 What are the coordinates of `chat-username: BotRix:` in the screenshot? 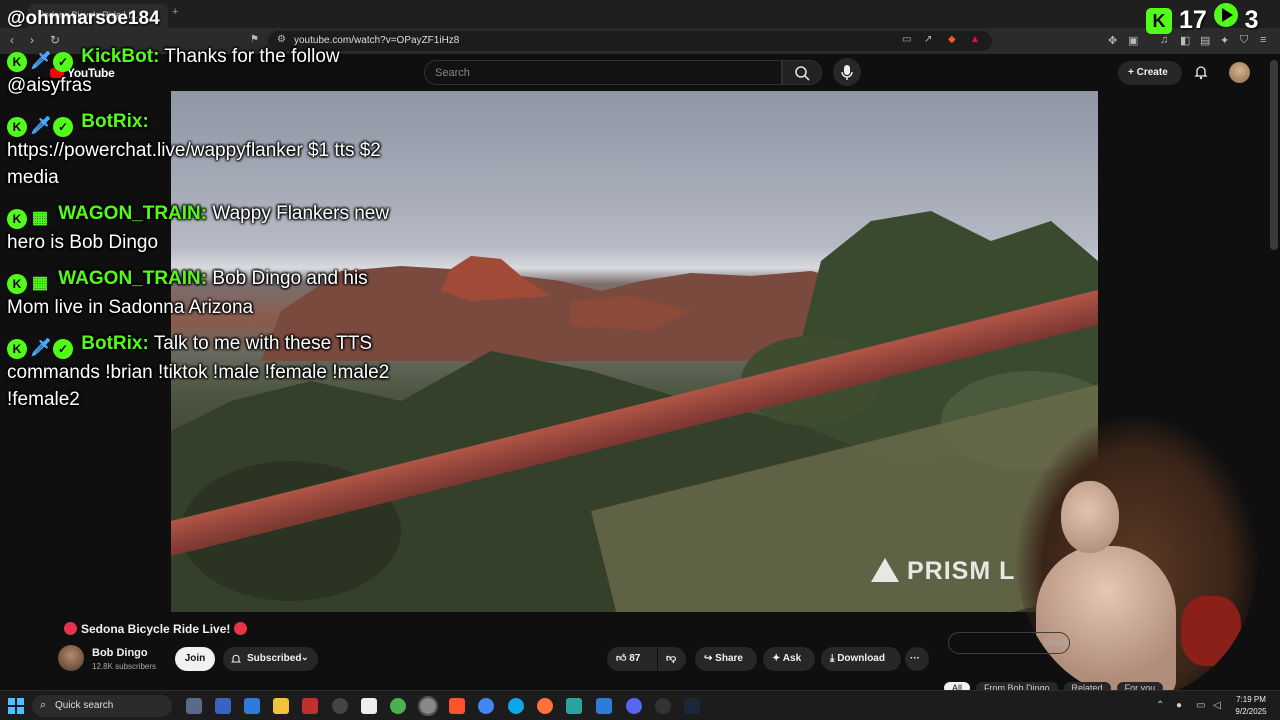 It's located at (115, 121).